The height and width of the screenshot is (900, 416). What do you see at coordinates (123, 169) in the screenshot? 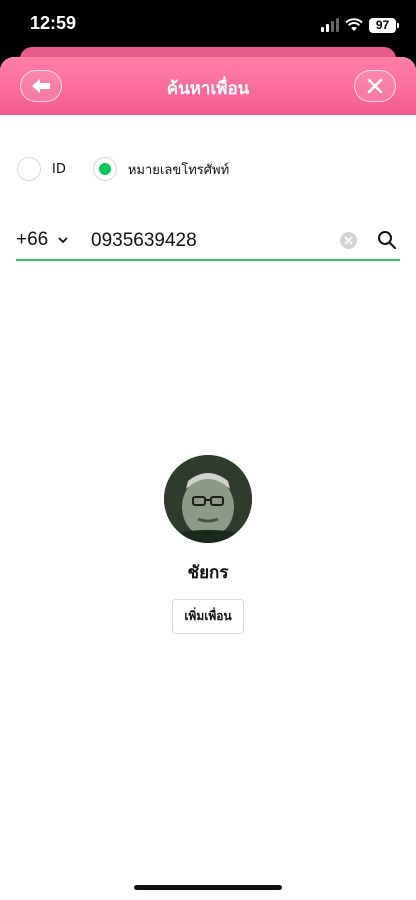
I see `search-type-selector: ID หมายเลขโทรศัพท์` at bounding box center [123, 169].